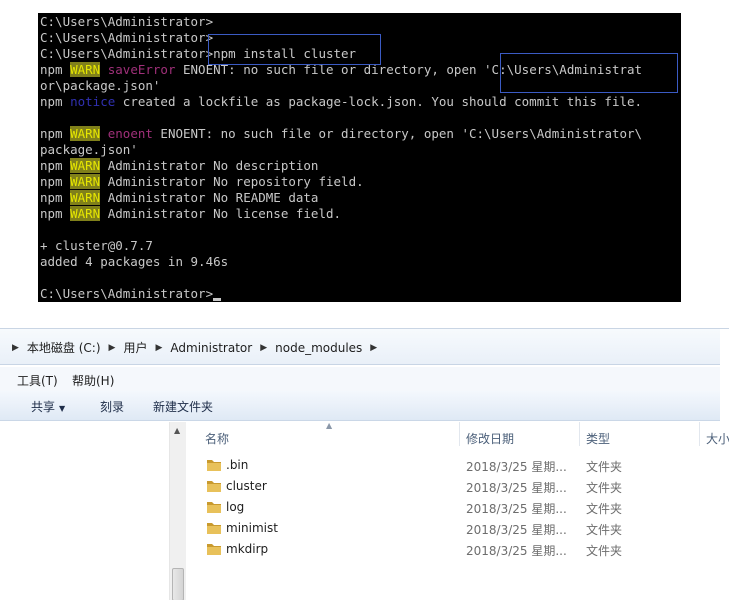 Image resolution: width=729 pixels, height=600 pixels. Describe the element at coordinates (318, 348) in the screenshot. I see `breadcrumb-item-node-modules: node_modules` at that location.